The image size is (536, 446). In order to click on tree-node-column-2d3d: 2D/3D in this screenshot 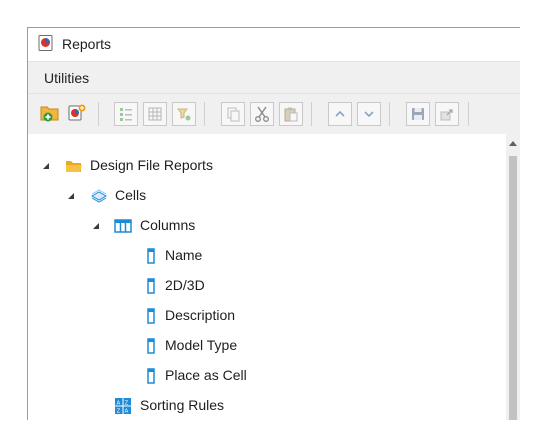, I will do `click(267, 286)`.